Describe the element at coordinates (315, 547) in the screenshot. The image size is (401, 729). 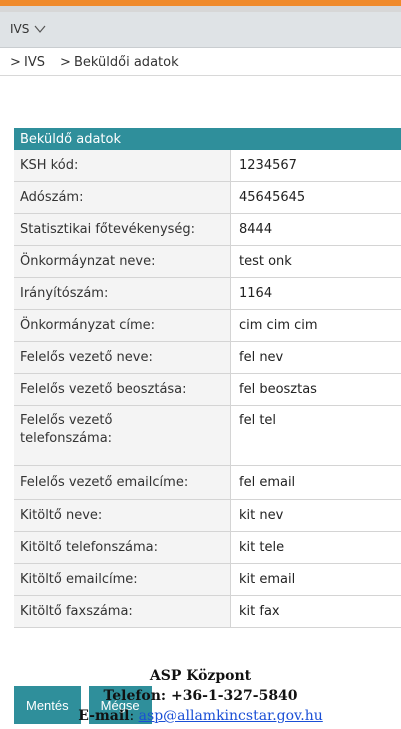
I see `field-value-kitolto-telefon: kit tele` at that location.